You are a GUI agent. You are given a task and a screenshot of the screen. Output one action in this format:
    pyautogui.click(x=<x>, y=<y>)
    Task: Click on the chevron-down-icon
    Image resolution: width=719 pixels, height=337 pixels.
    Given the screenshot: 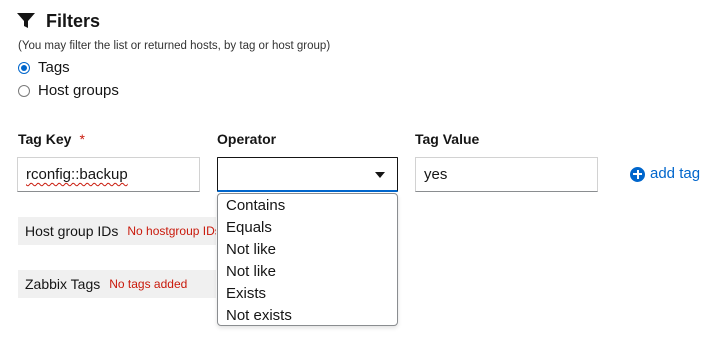 What is the action you would take?
    pyautogui.click(x=380, y=175)
    